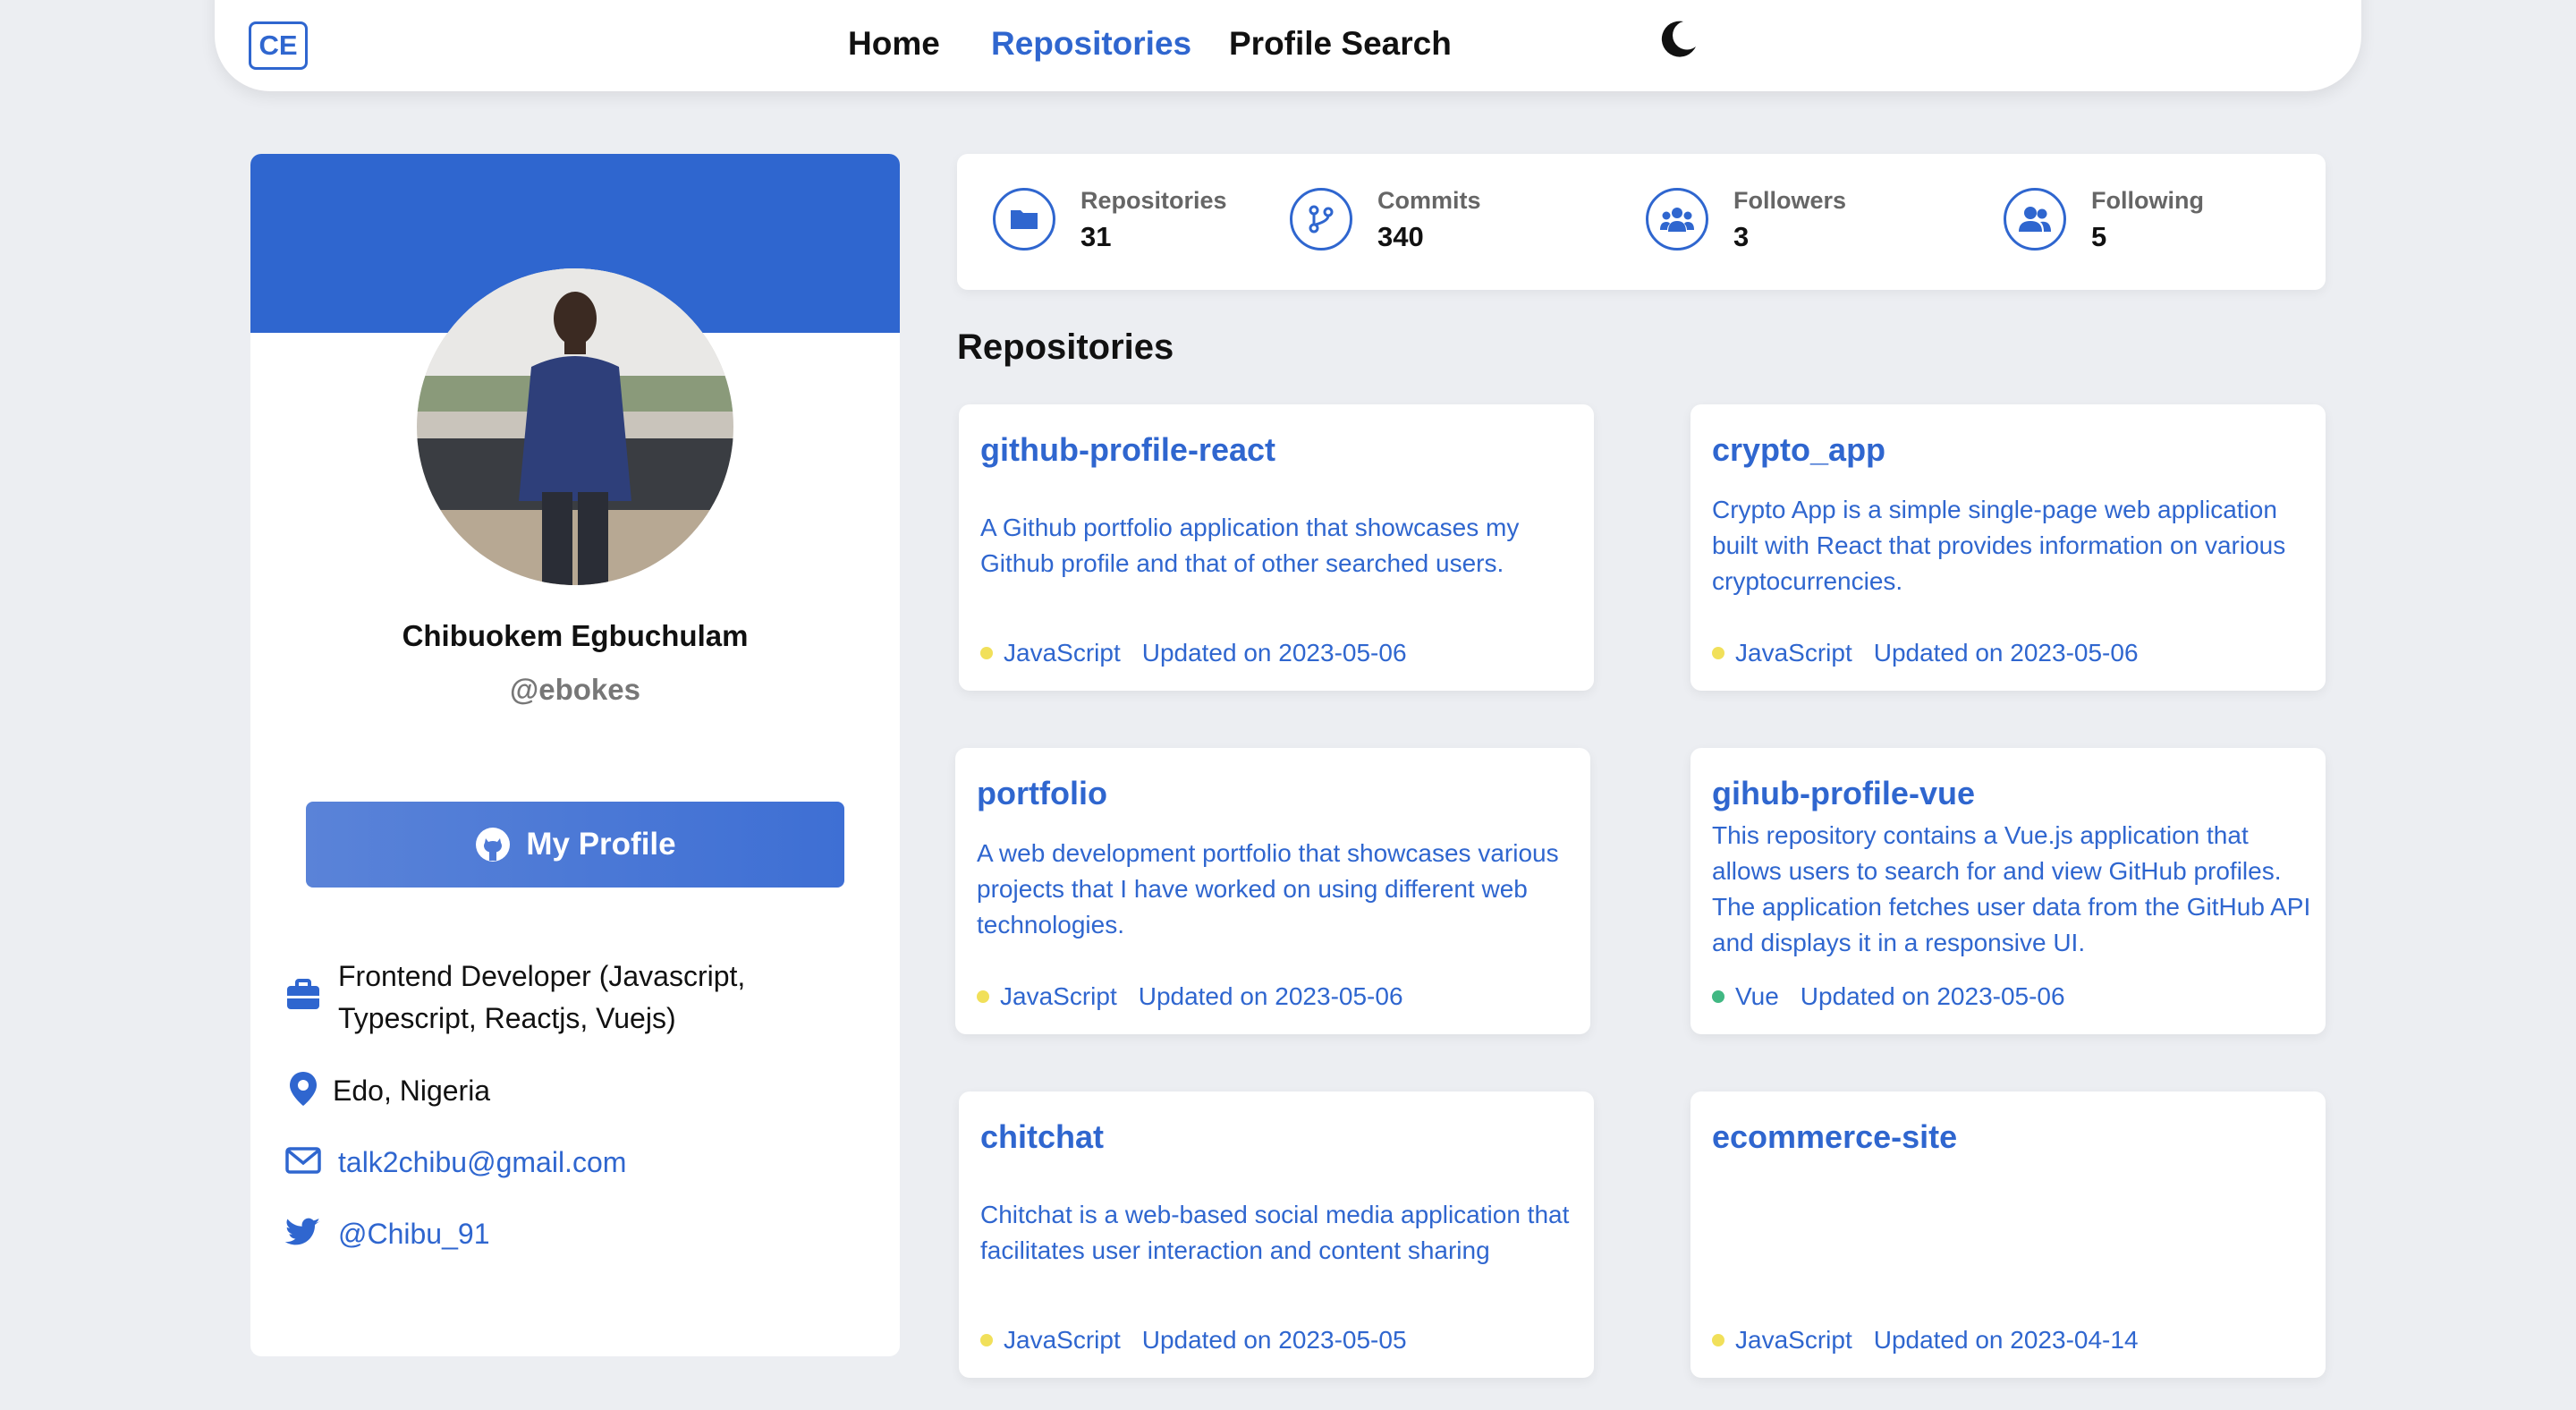  I want to click on stat-following: Following 5, so click(2104, 220).